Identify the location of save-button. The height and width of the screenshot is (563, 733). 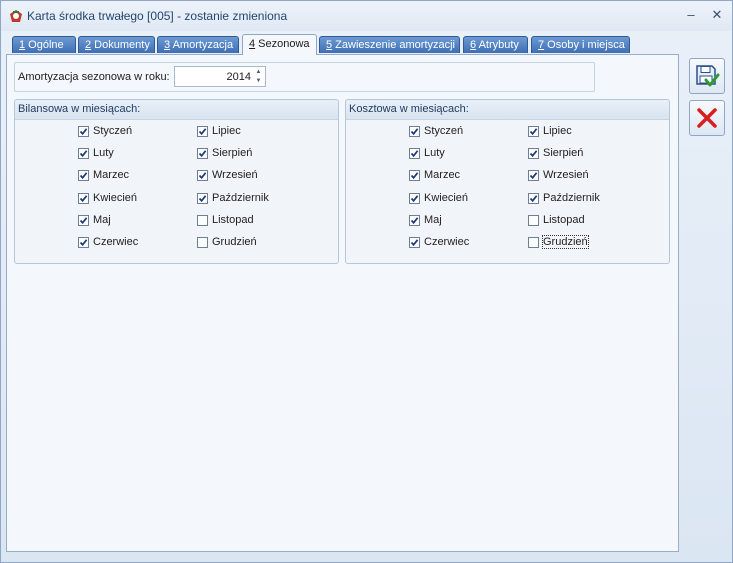
(707, 76).